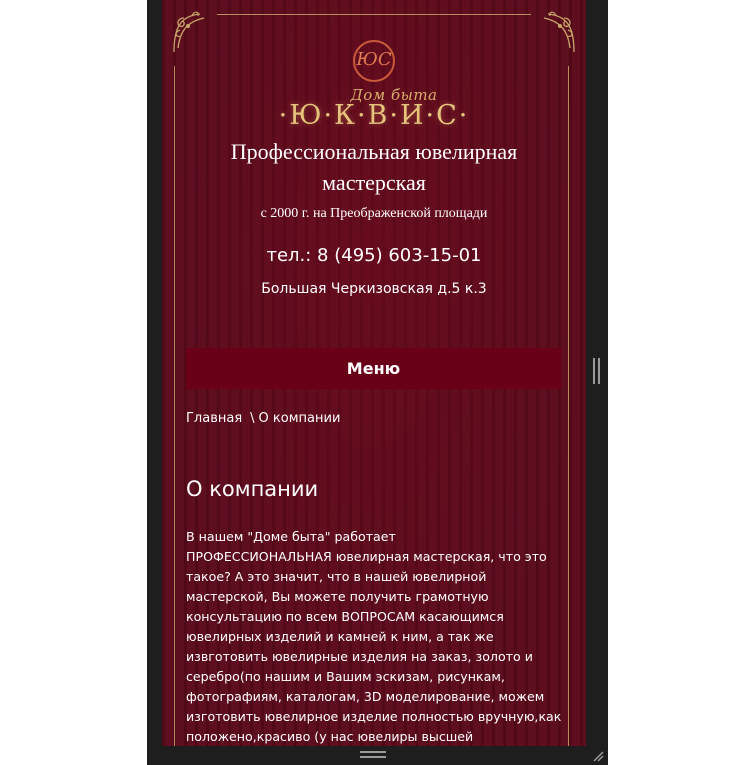 The width and height of the screenshot is (750, 765). I want to click on site-headline: Профессиональная ювелирная мастерская, so click(374, 167).